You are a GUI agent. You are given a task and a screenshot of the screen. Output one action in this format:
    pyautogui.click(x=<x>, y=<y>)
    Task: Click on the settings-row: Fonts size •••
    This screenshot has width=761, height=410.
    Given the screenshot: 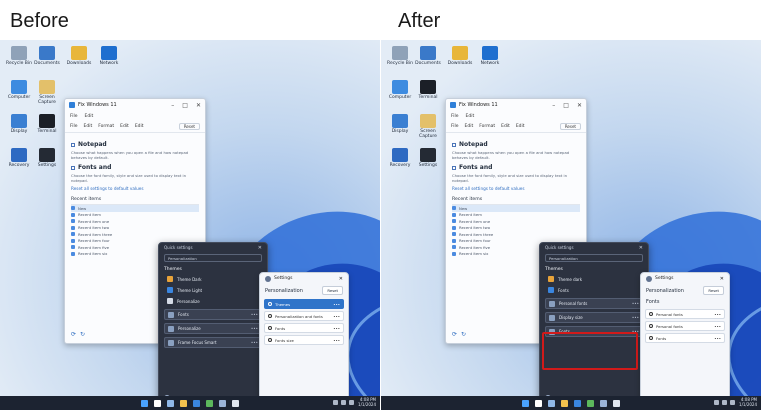 What is the action you would take?
    pyautogui.click(x=304, y=340)
    